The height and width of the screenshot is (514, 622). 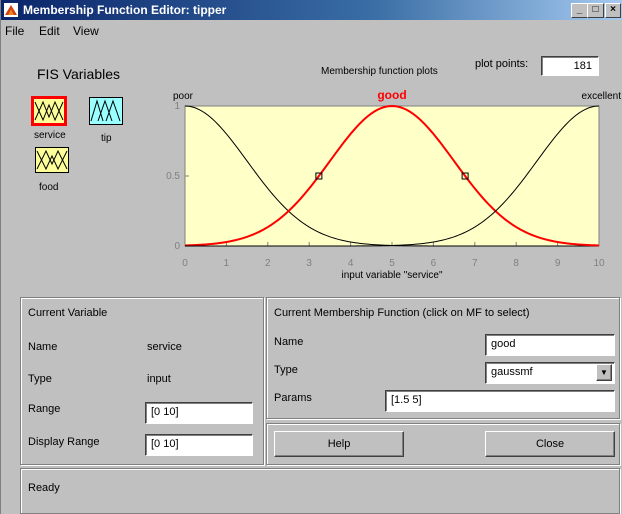 I want to click on current-variable-heading: Current Variable, so click(x=68, y=313).